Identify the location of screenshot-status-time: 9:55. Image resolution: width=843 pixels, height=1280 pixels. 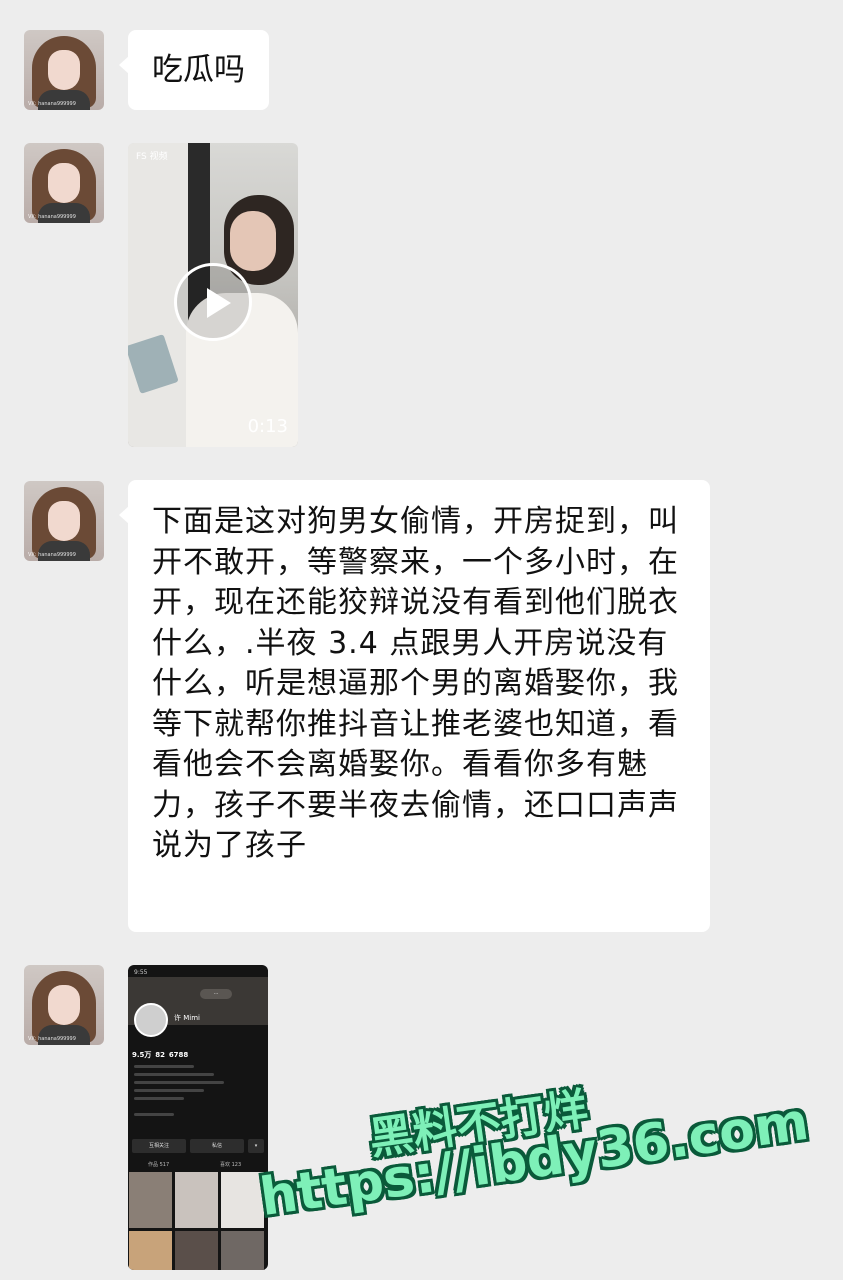
(141, 972).